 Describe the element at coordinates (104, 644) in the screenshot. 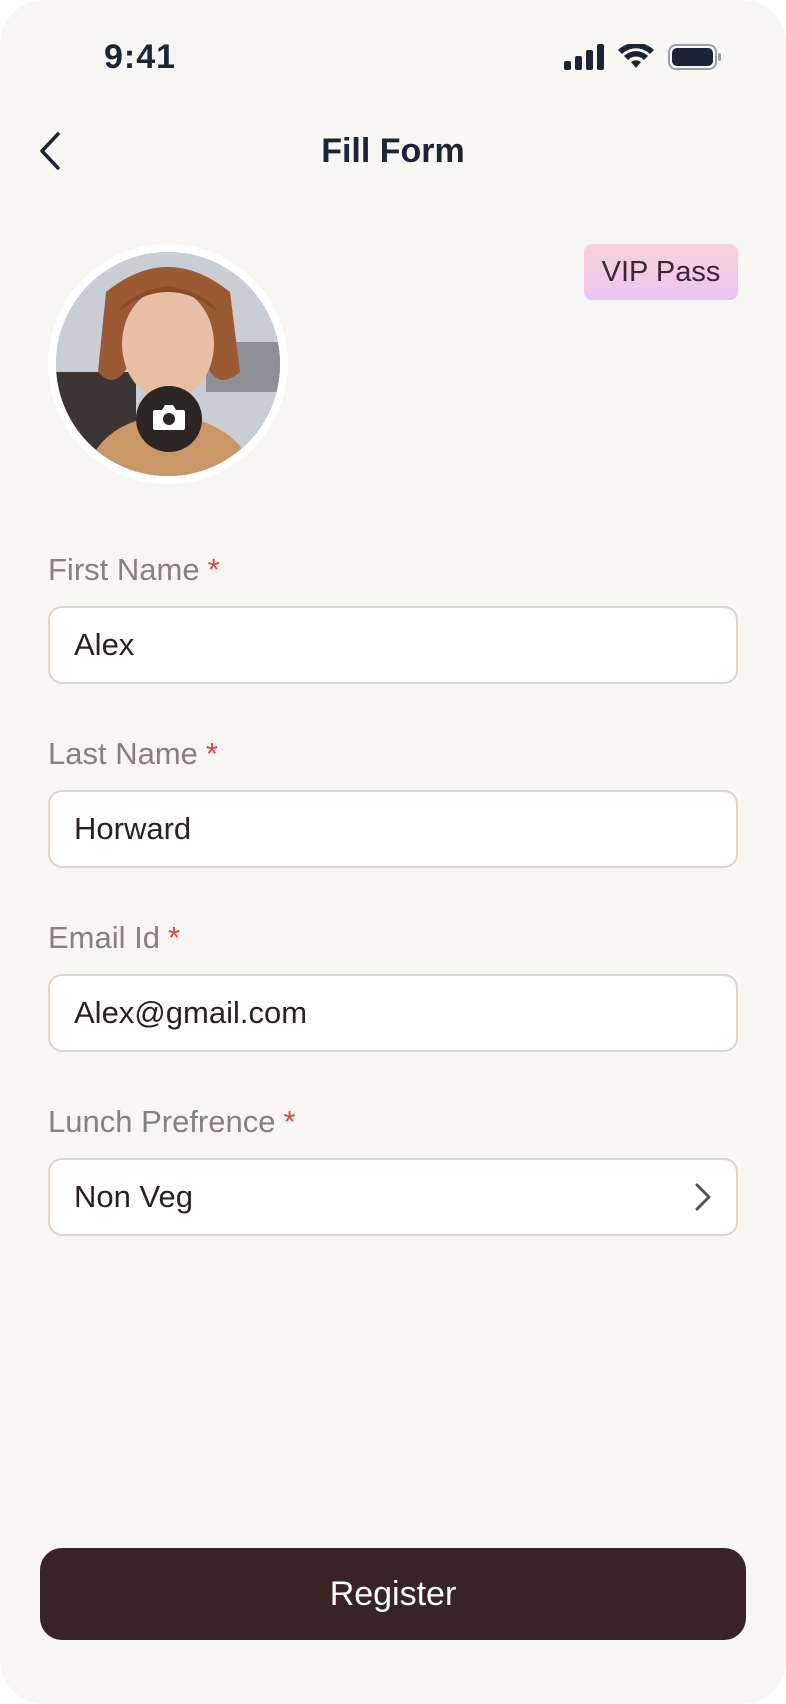

I see `first-name-value: Alex` at that location.